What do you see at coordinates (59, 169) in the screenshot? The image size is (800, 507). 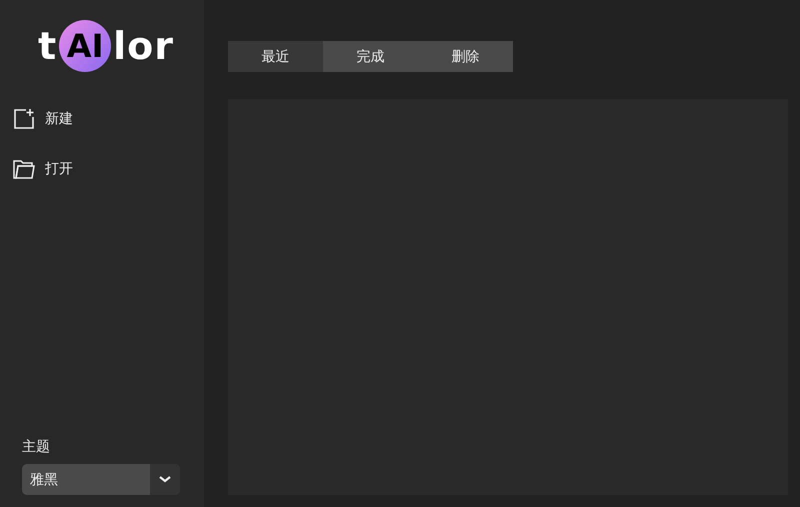 I see `sidebar-item-label: 打开` at bounding box center [59, 169].